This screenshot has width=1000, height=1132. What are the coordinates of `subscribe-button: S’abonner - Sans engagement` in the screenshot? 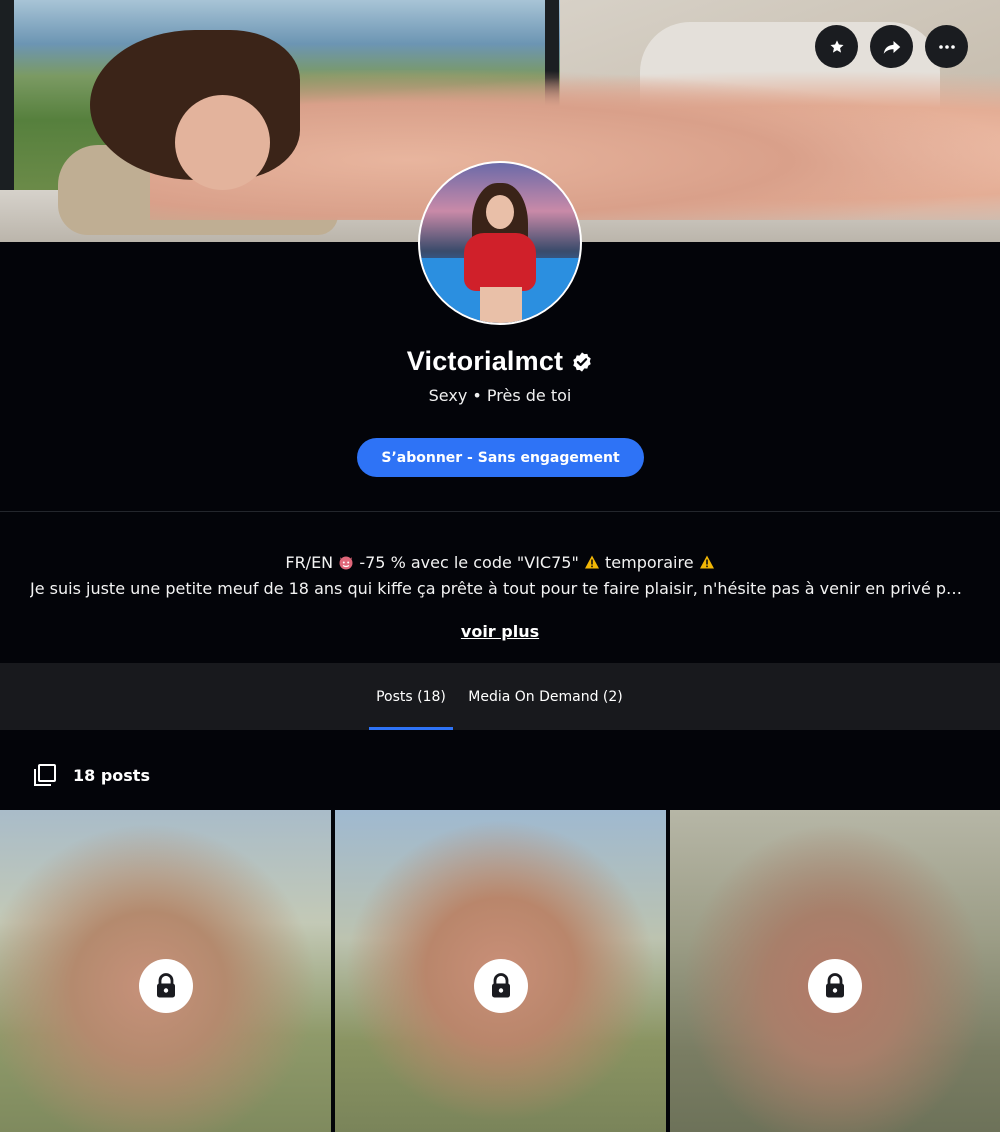 It's located at (500, 457).